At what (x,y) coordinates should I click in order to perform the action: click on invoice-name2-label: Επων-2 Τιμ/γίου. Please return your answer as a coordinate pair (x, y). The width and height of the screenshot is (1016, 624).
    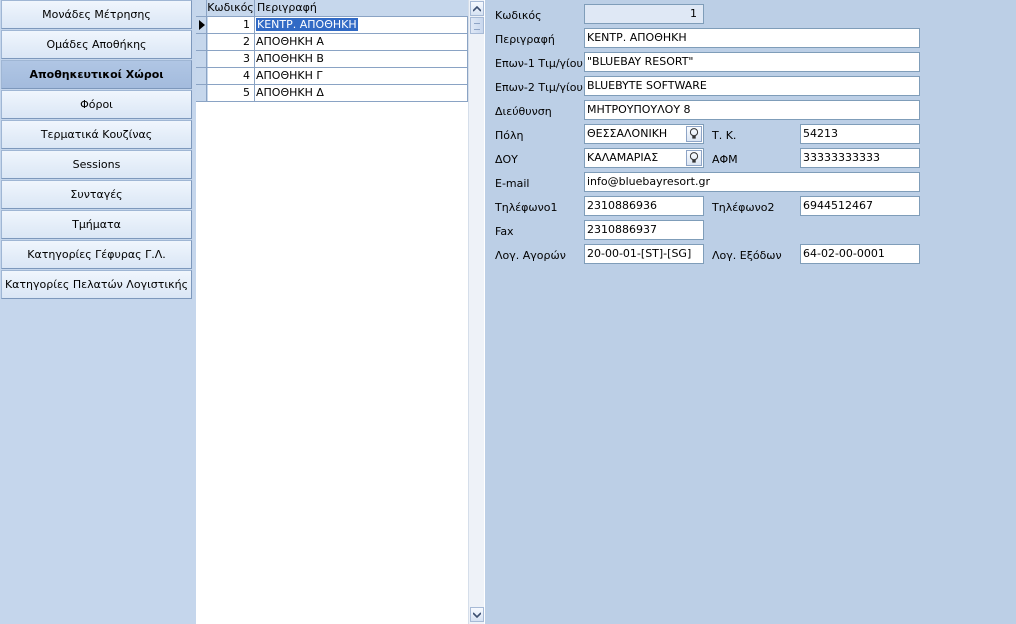
    Looking at the image, I should click on (539, 87).